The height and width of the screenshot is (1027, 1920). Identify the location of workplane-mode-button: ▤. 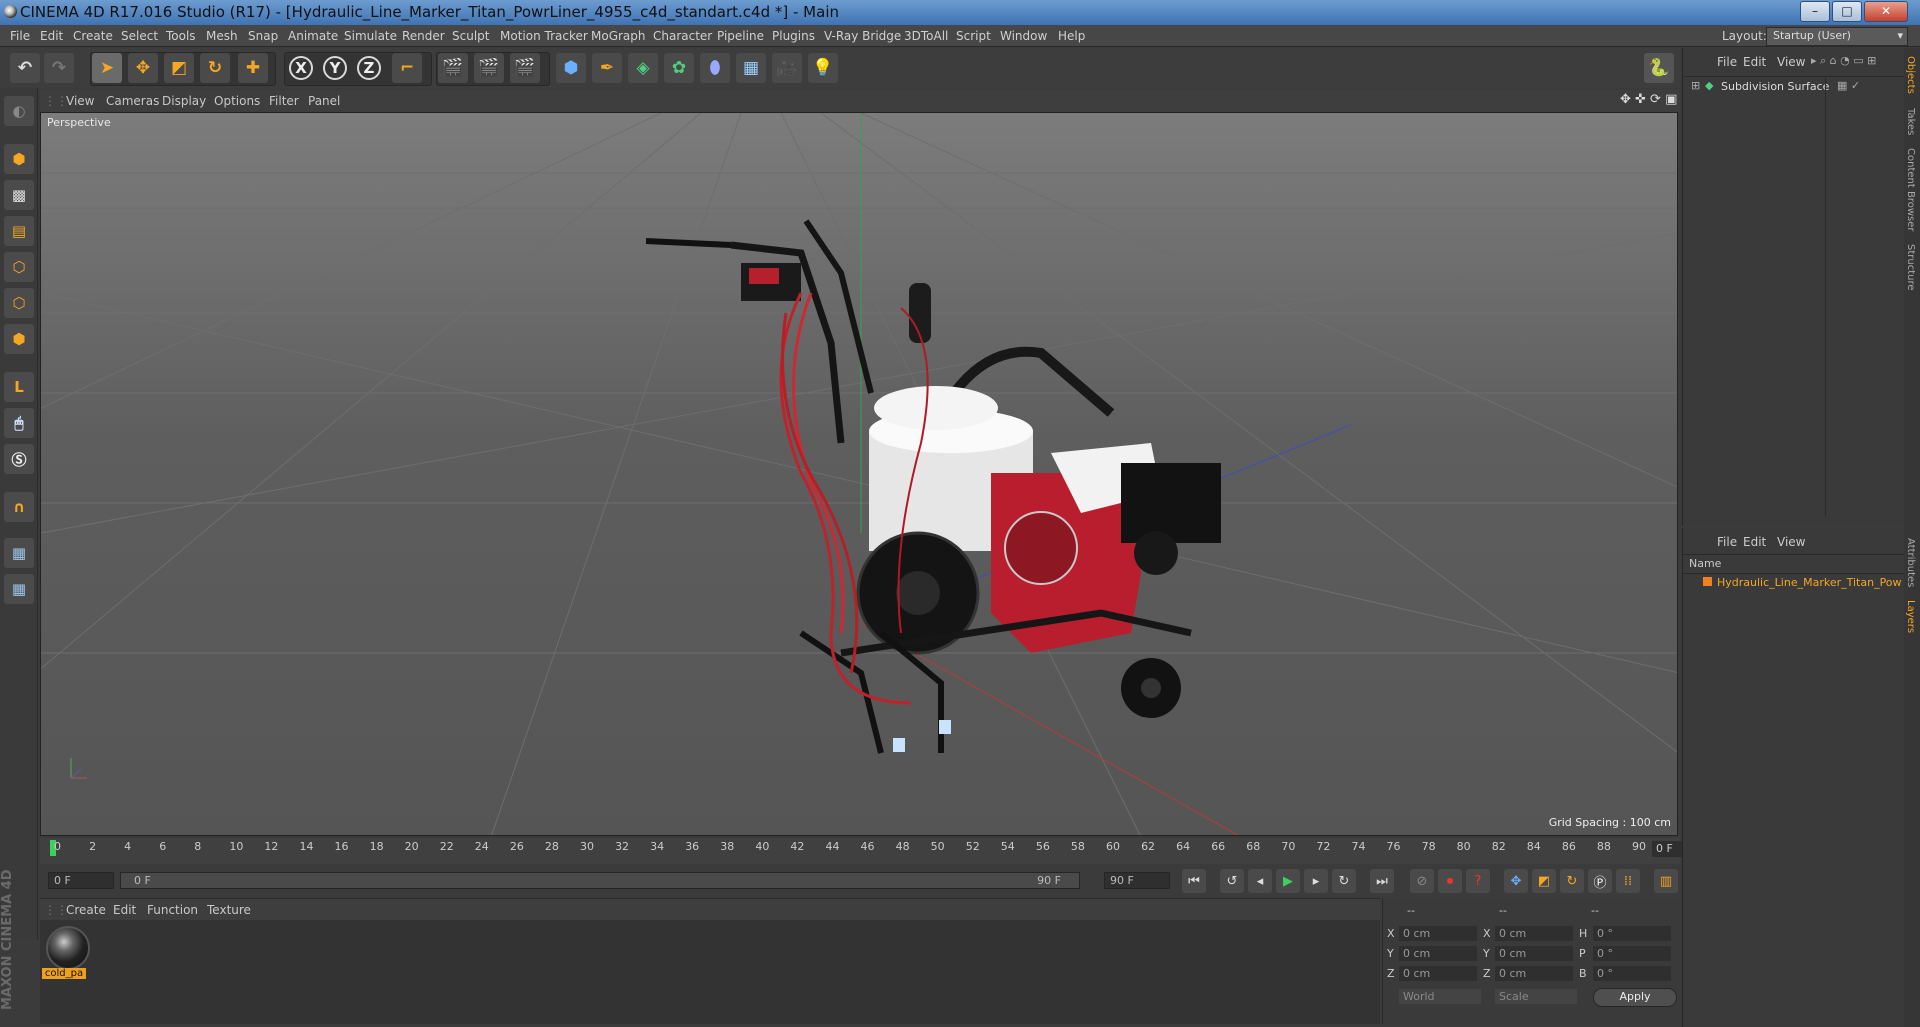
(19, 231).